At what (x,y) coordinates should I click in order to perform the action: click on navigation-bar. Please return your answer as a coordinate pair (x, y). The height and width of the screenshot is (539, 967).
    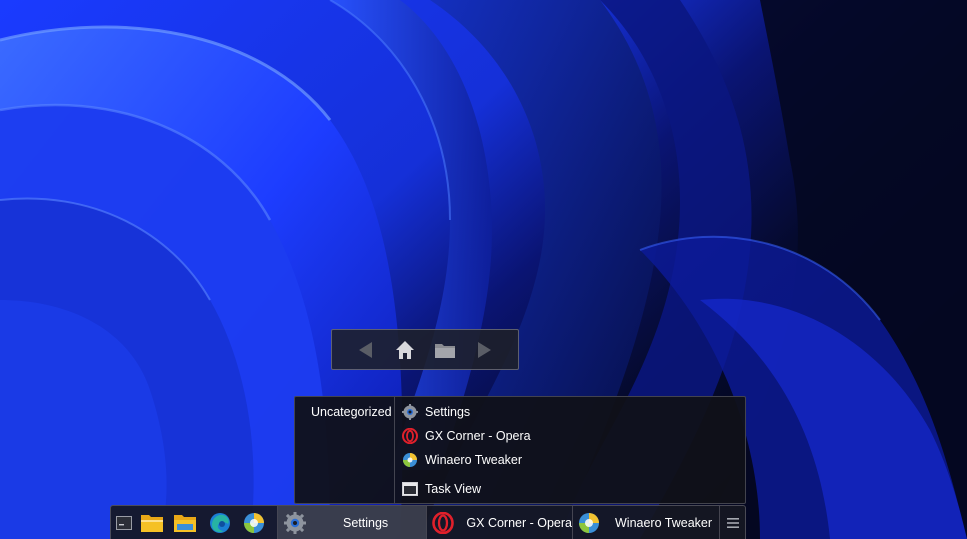
    Looking at the image, I should click on (425, 349).